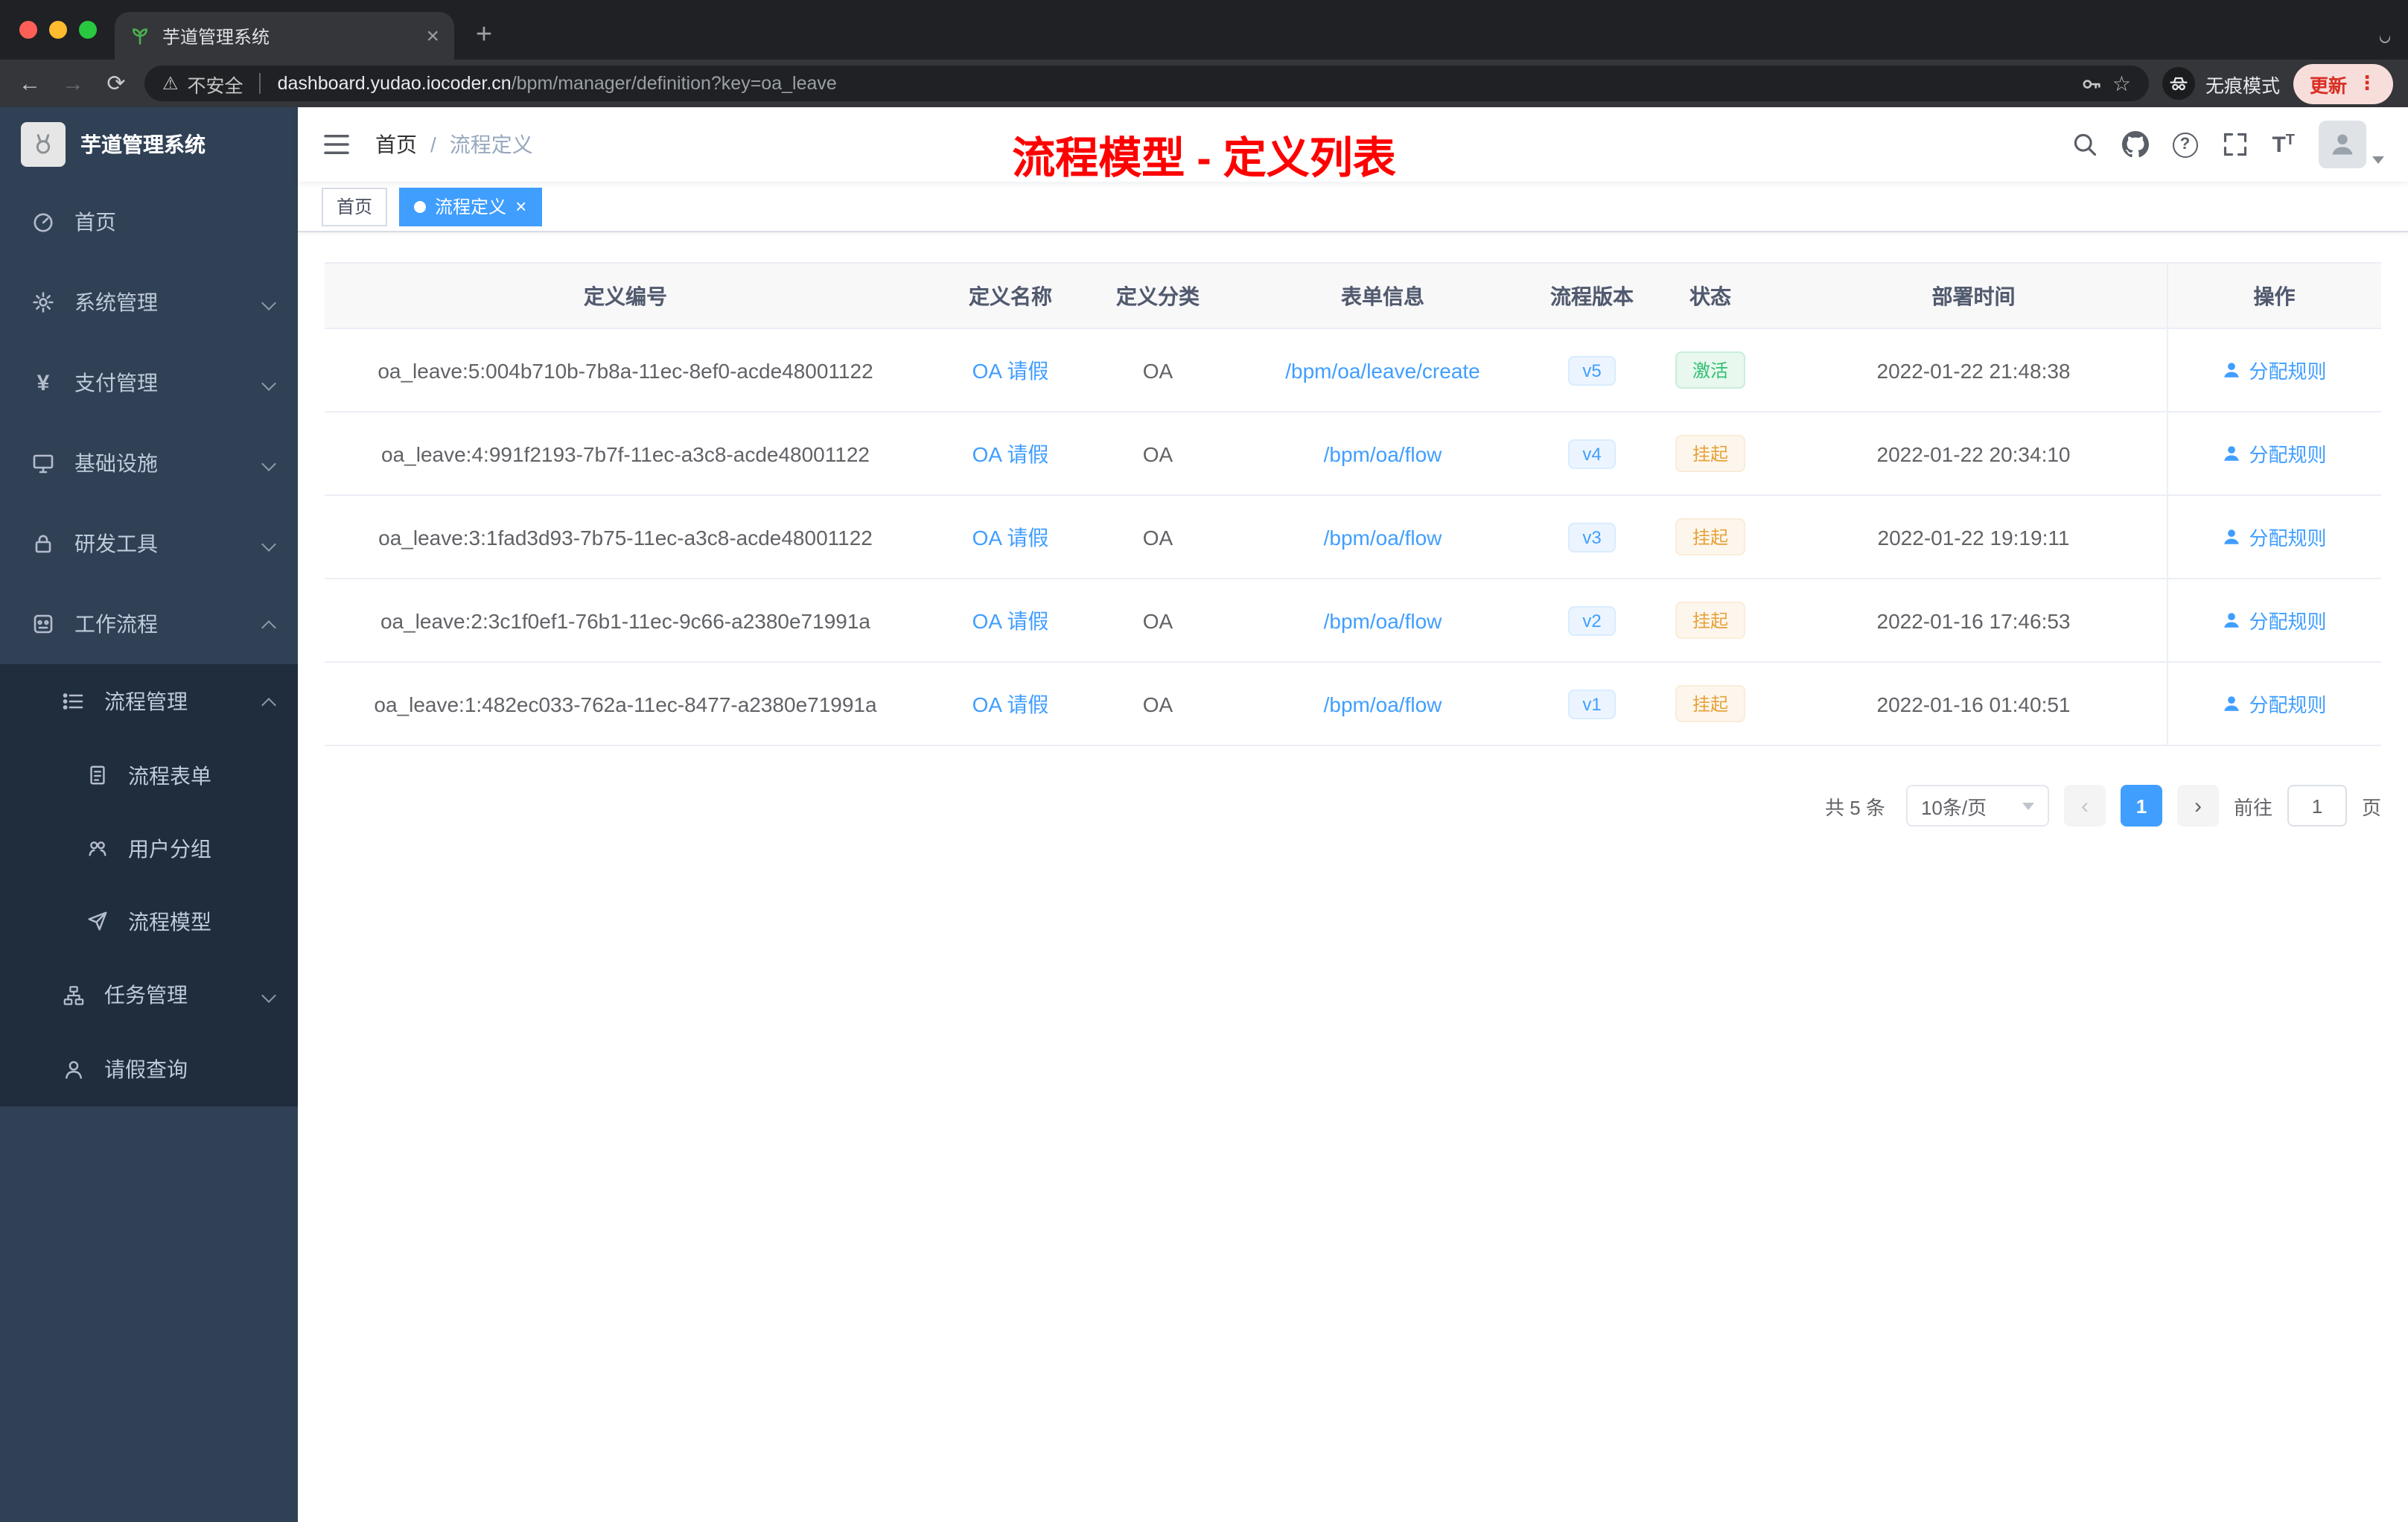 The height and width of the screenshot is (1522, 2408). What do you see at coordinates (149, 1069) in the screenshot?
I see `sidebar-item-leave-query: 请假查询` at bounding box center [149, 1069].